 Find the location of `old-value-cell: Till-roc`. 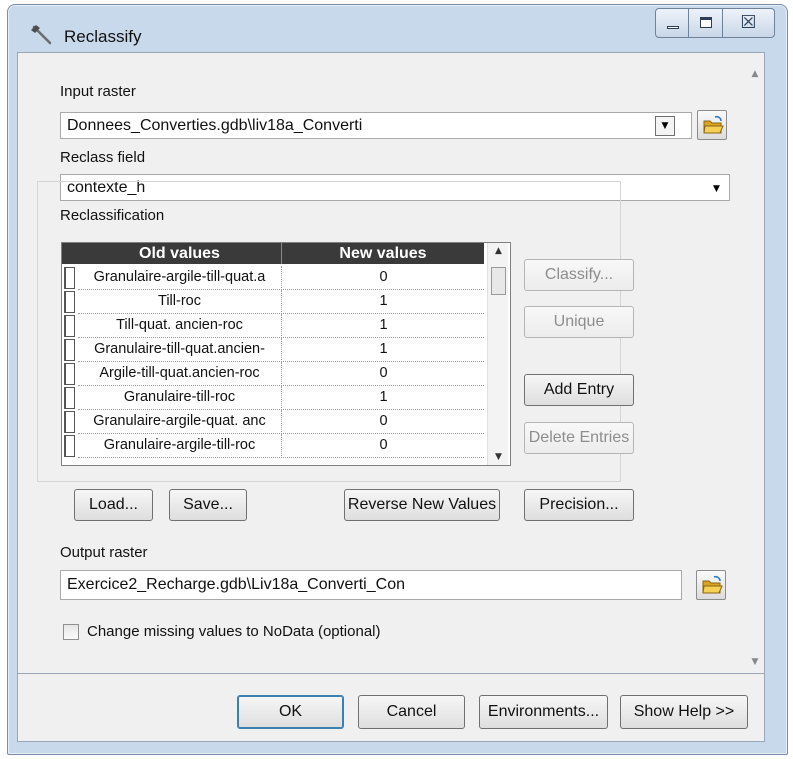

old-value-cell: Till-roc is located at coordinates (180, 302).